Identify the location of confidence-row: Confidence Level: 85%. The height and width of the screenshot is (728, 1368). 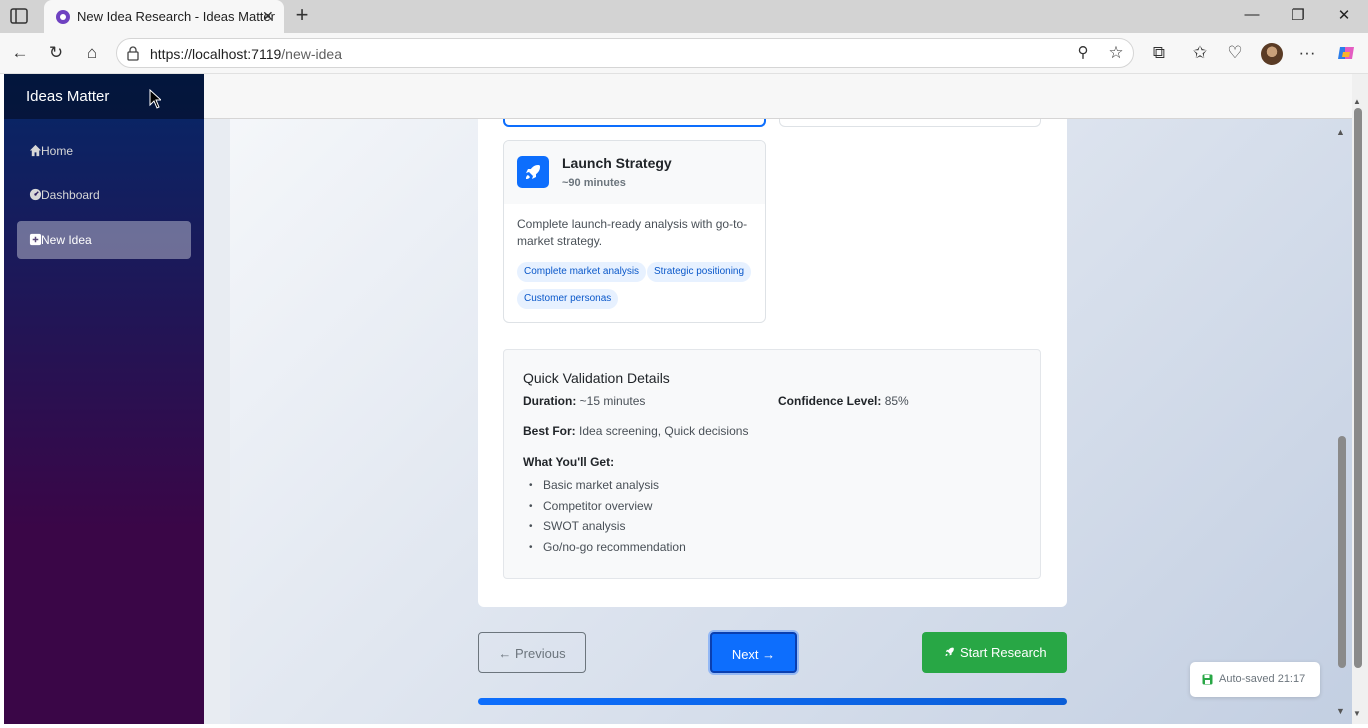
(843, 401).